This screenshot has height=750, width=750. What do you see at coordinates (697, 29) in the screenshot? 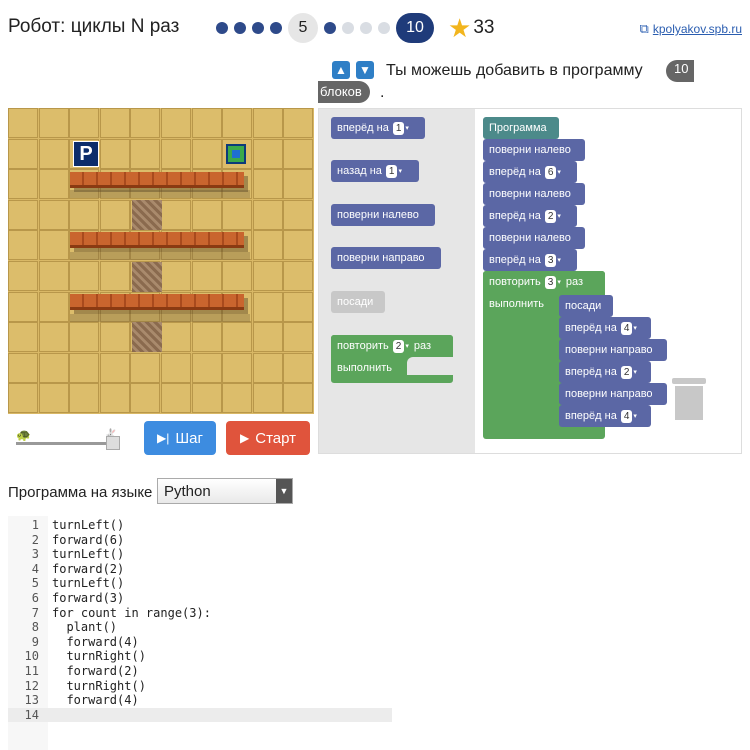
I see `site-link-text: kpolyakov.spb.ru` at bounding box center [697, 29].